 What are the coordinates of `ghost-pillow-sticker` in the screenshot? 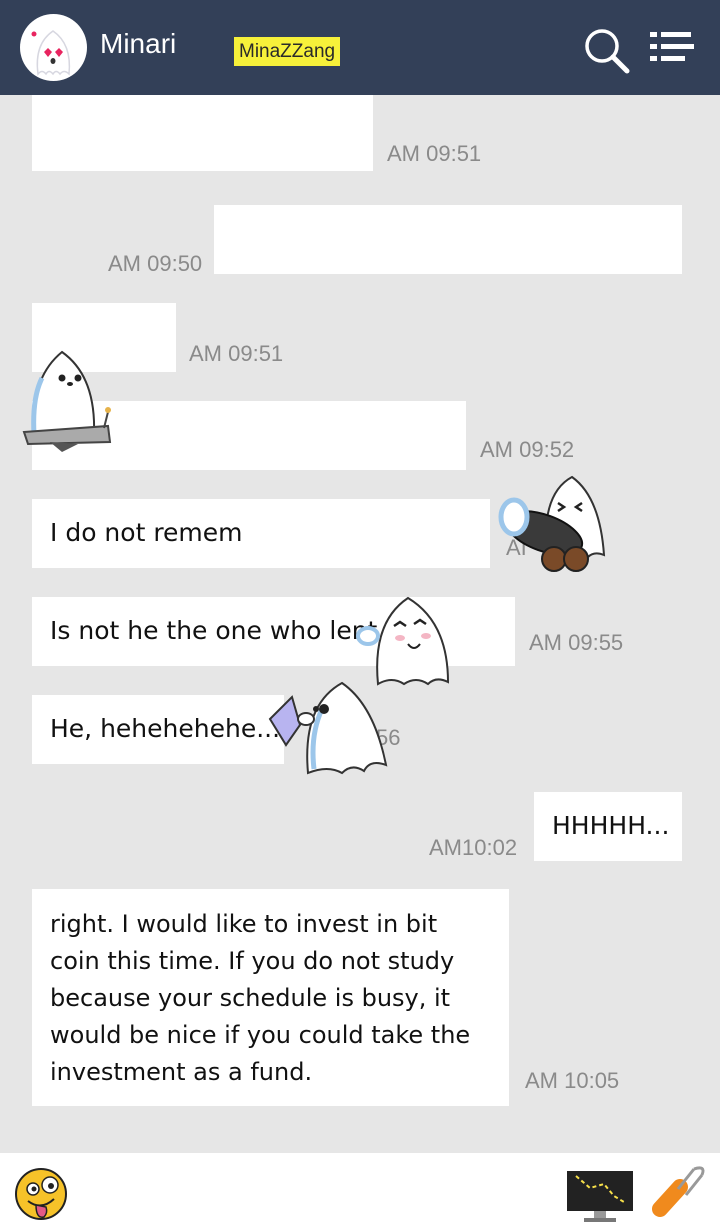 It's located at (328, 729).